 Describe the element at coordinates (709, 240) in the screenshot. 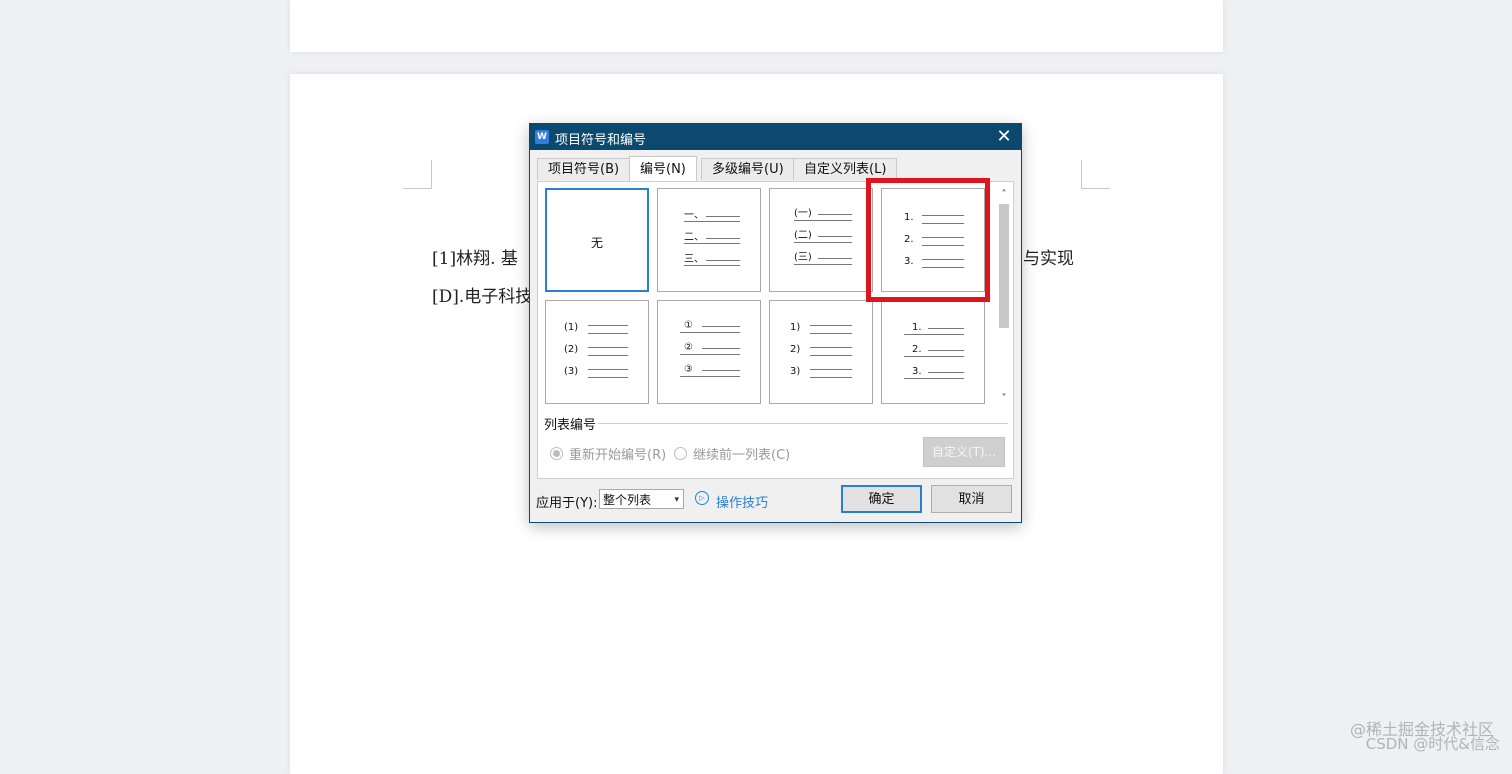

I see `numbering-style-chinese: 一、 二、 三、` at that location.